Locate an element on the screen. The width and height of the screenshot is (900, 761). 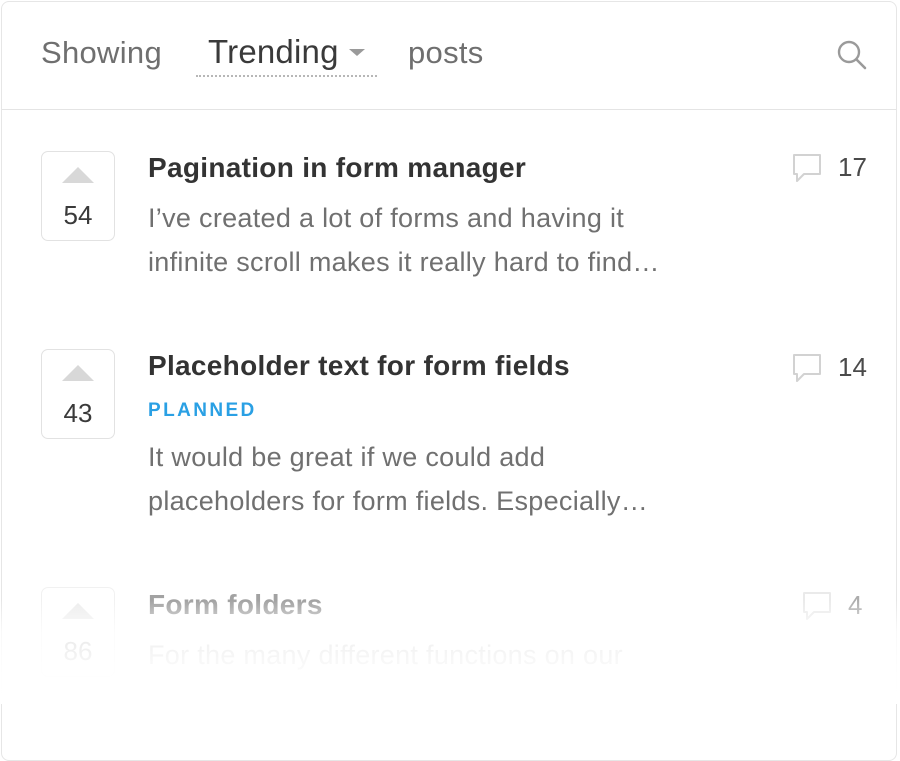
post-title: Pagination in form manager is located at coordinates (337, 168).